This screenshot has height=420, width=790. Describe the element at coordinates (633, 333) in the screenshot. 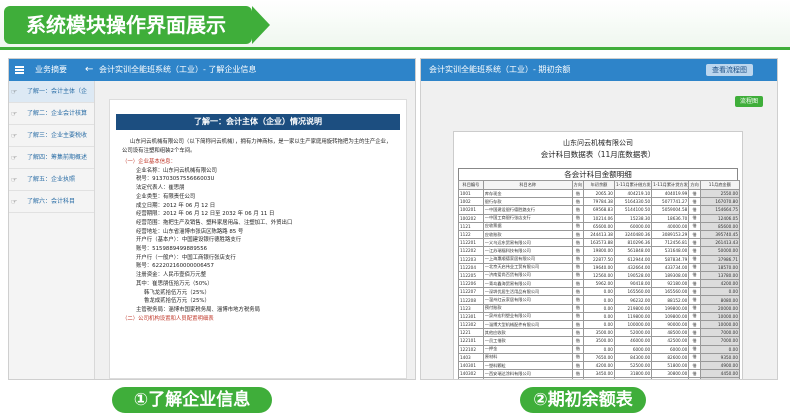

I see `table-cell: 52000.00` at that location.